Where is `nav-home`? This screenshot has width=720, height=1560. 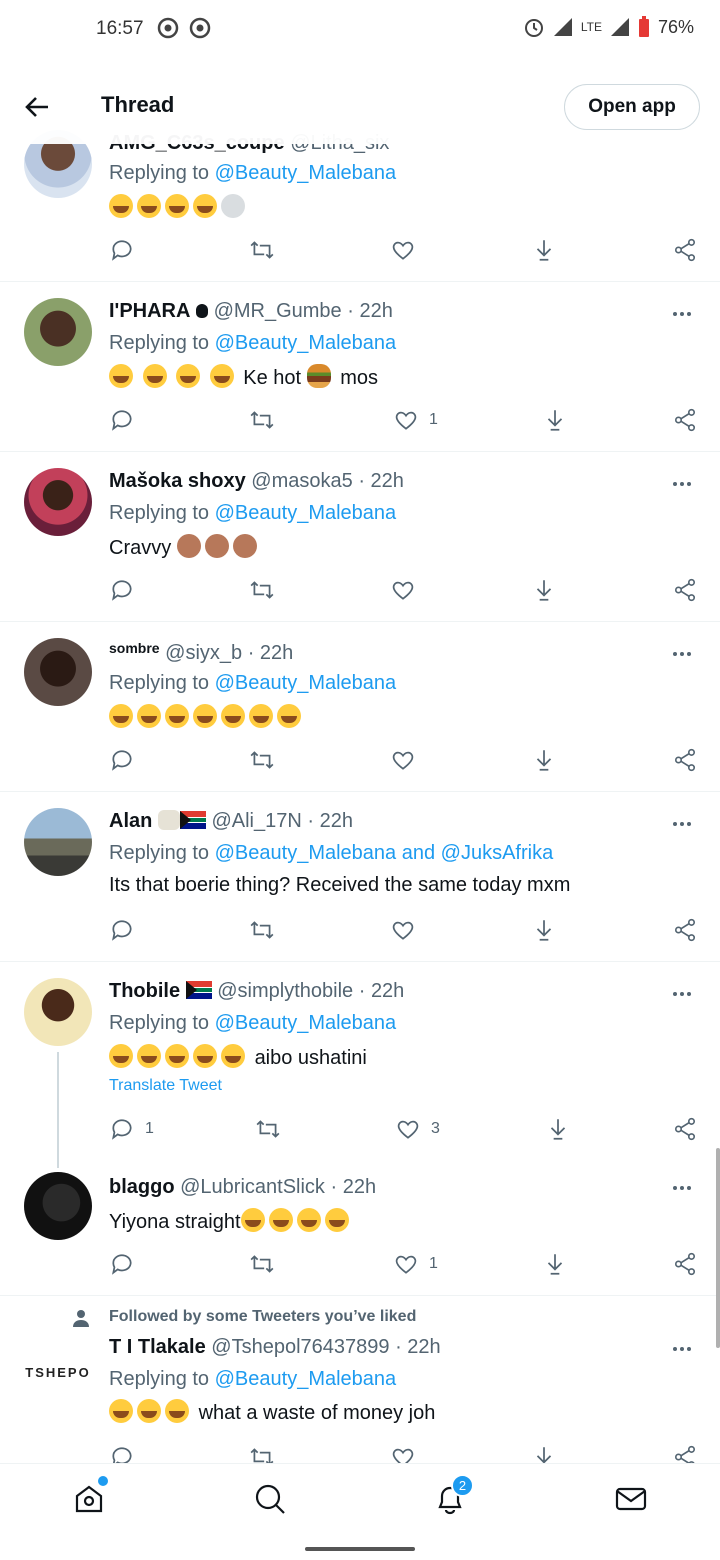 nav-home is located at coordinates (90, 1500).